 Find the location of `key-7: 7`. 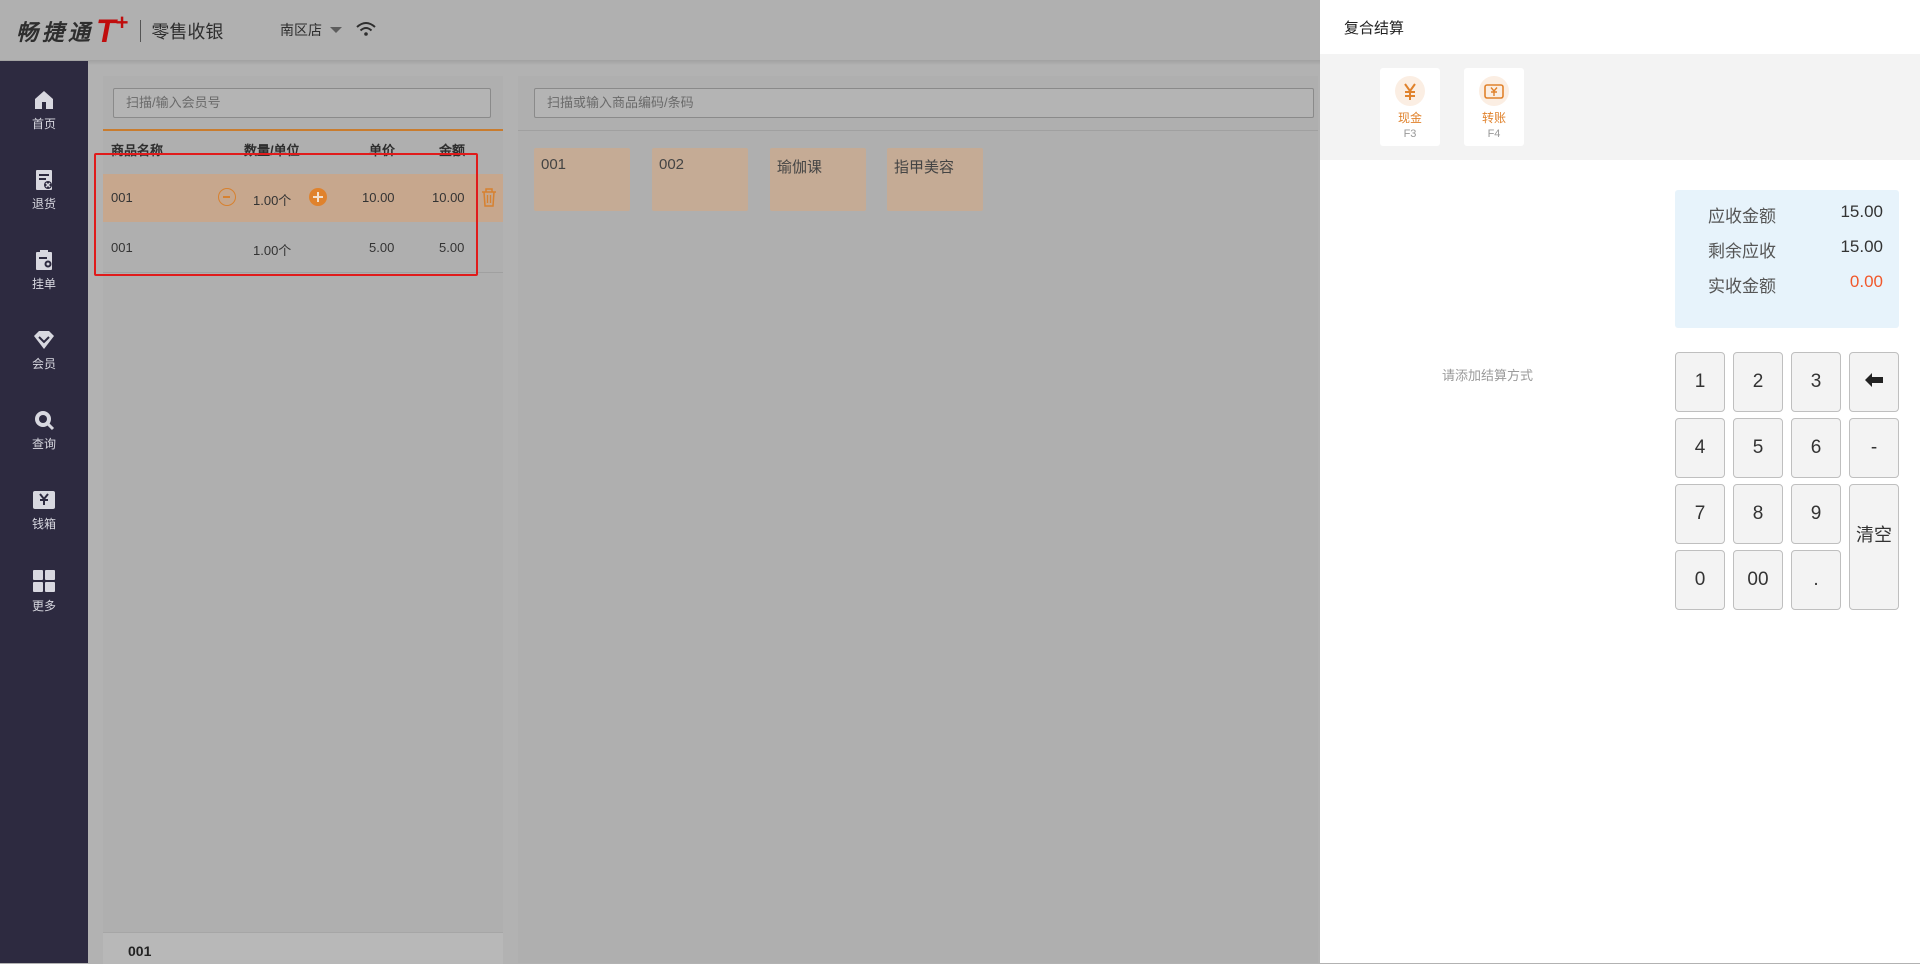

key-7: 7 is located at coordinates (1700, 514).